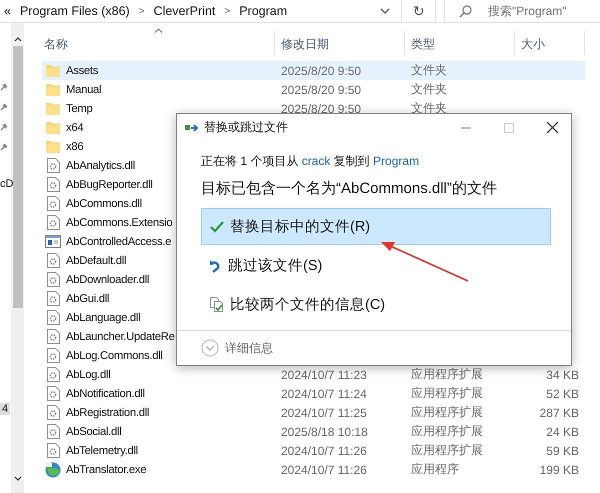 Image resolution: width=600 pixels, height=493 pixels. I want to click on file-name: AbTranslator.exe, so click(106, 470).